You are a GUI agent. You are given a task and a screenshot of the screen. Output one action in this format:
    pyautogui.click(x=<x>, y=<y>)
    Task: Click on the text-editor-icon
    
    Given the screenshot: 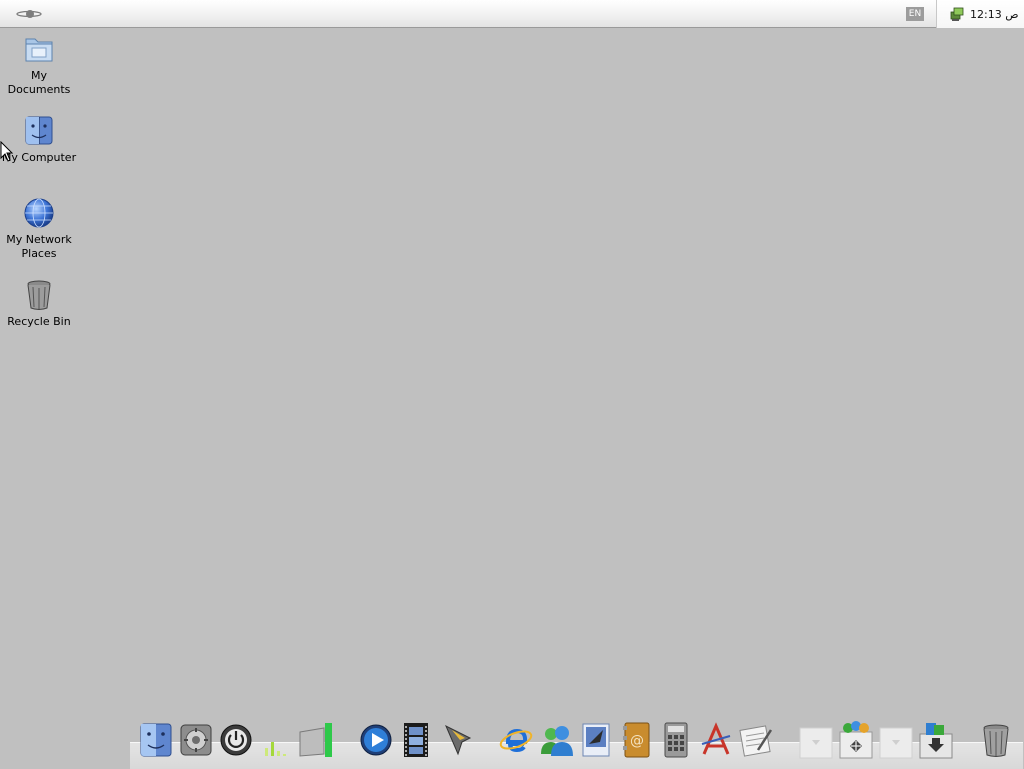 What is the action you would take?
    pyautogui.click(x=716, y=738)
    